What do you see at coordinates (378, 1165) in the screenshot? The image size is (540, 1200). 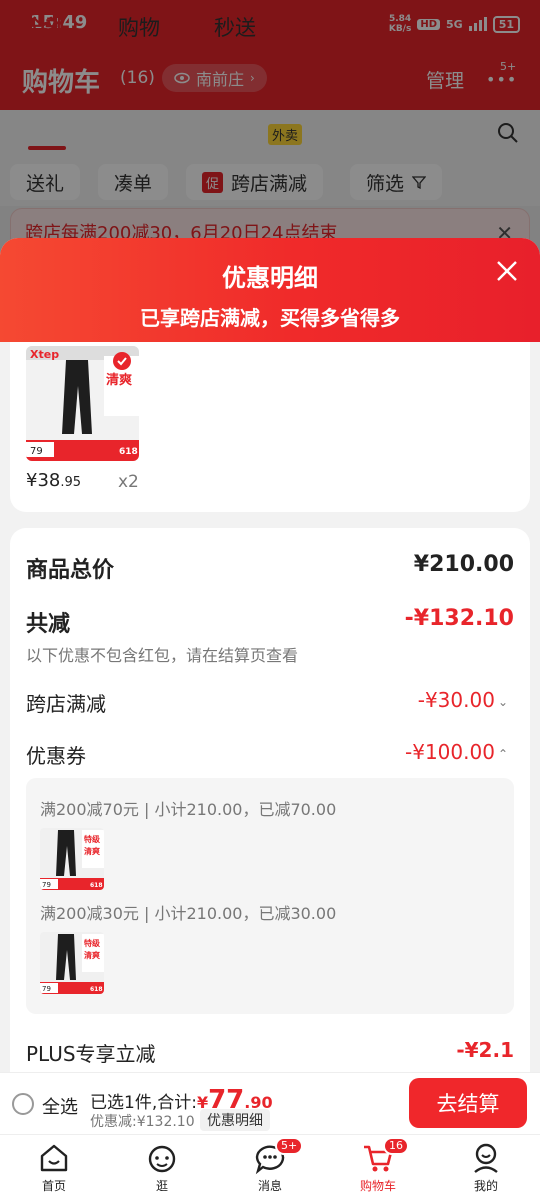 I see `tab-cart: 16 购物车` at bounding box center [378, 1165].